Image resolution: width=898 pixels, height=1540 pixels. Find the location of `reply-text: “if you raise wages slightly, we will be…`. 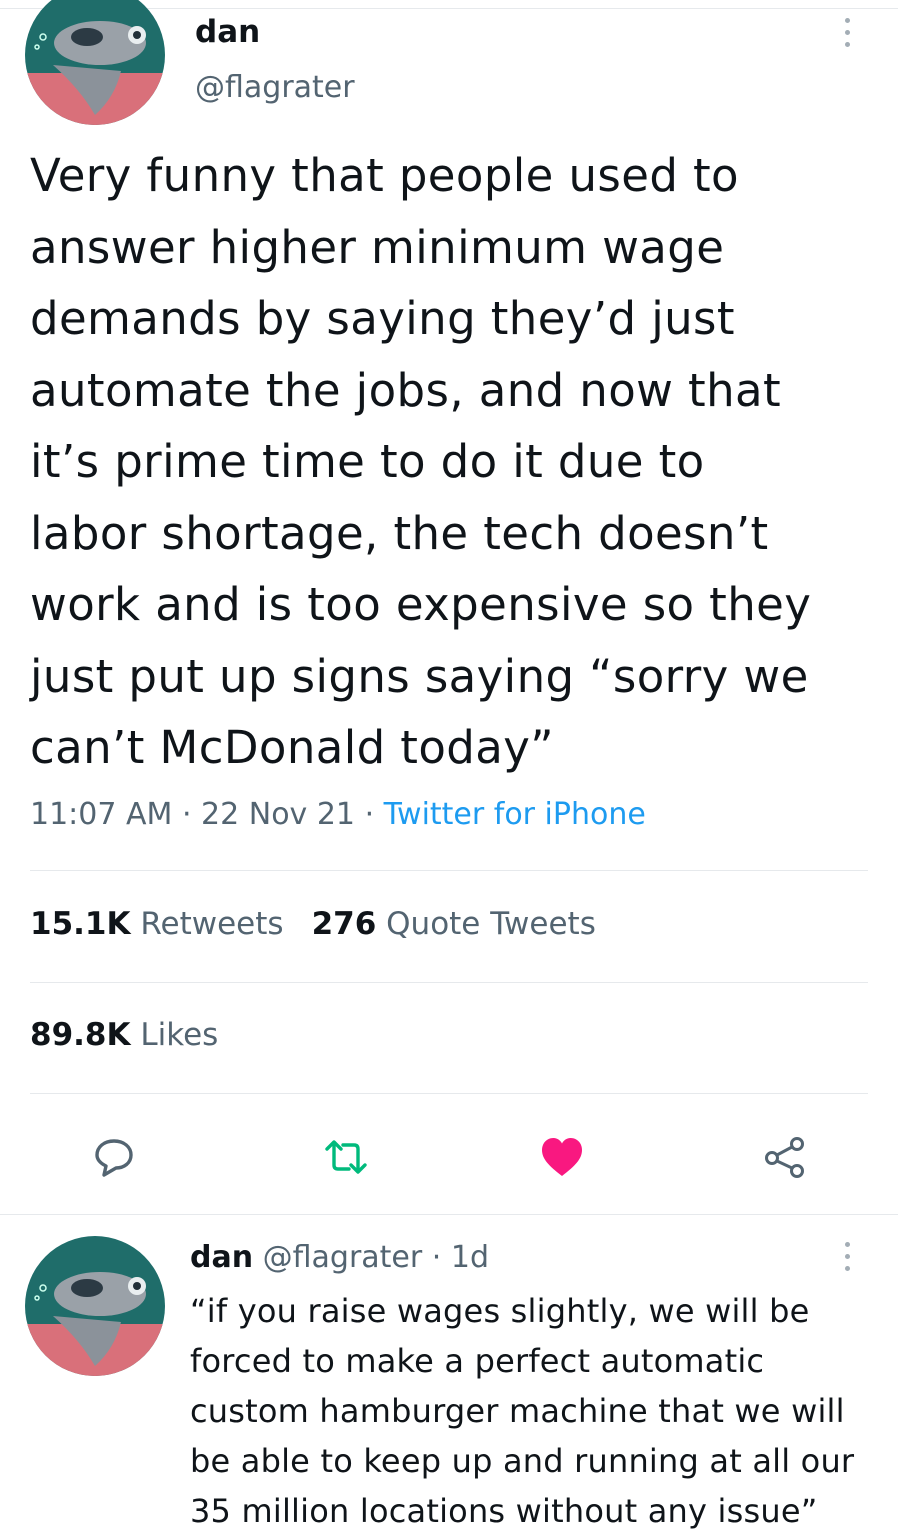

reply-text: “if you raise wages slightly, we will be… is located at coordinates (522, 1411).